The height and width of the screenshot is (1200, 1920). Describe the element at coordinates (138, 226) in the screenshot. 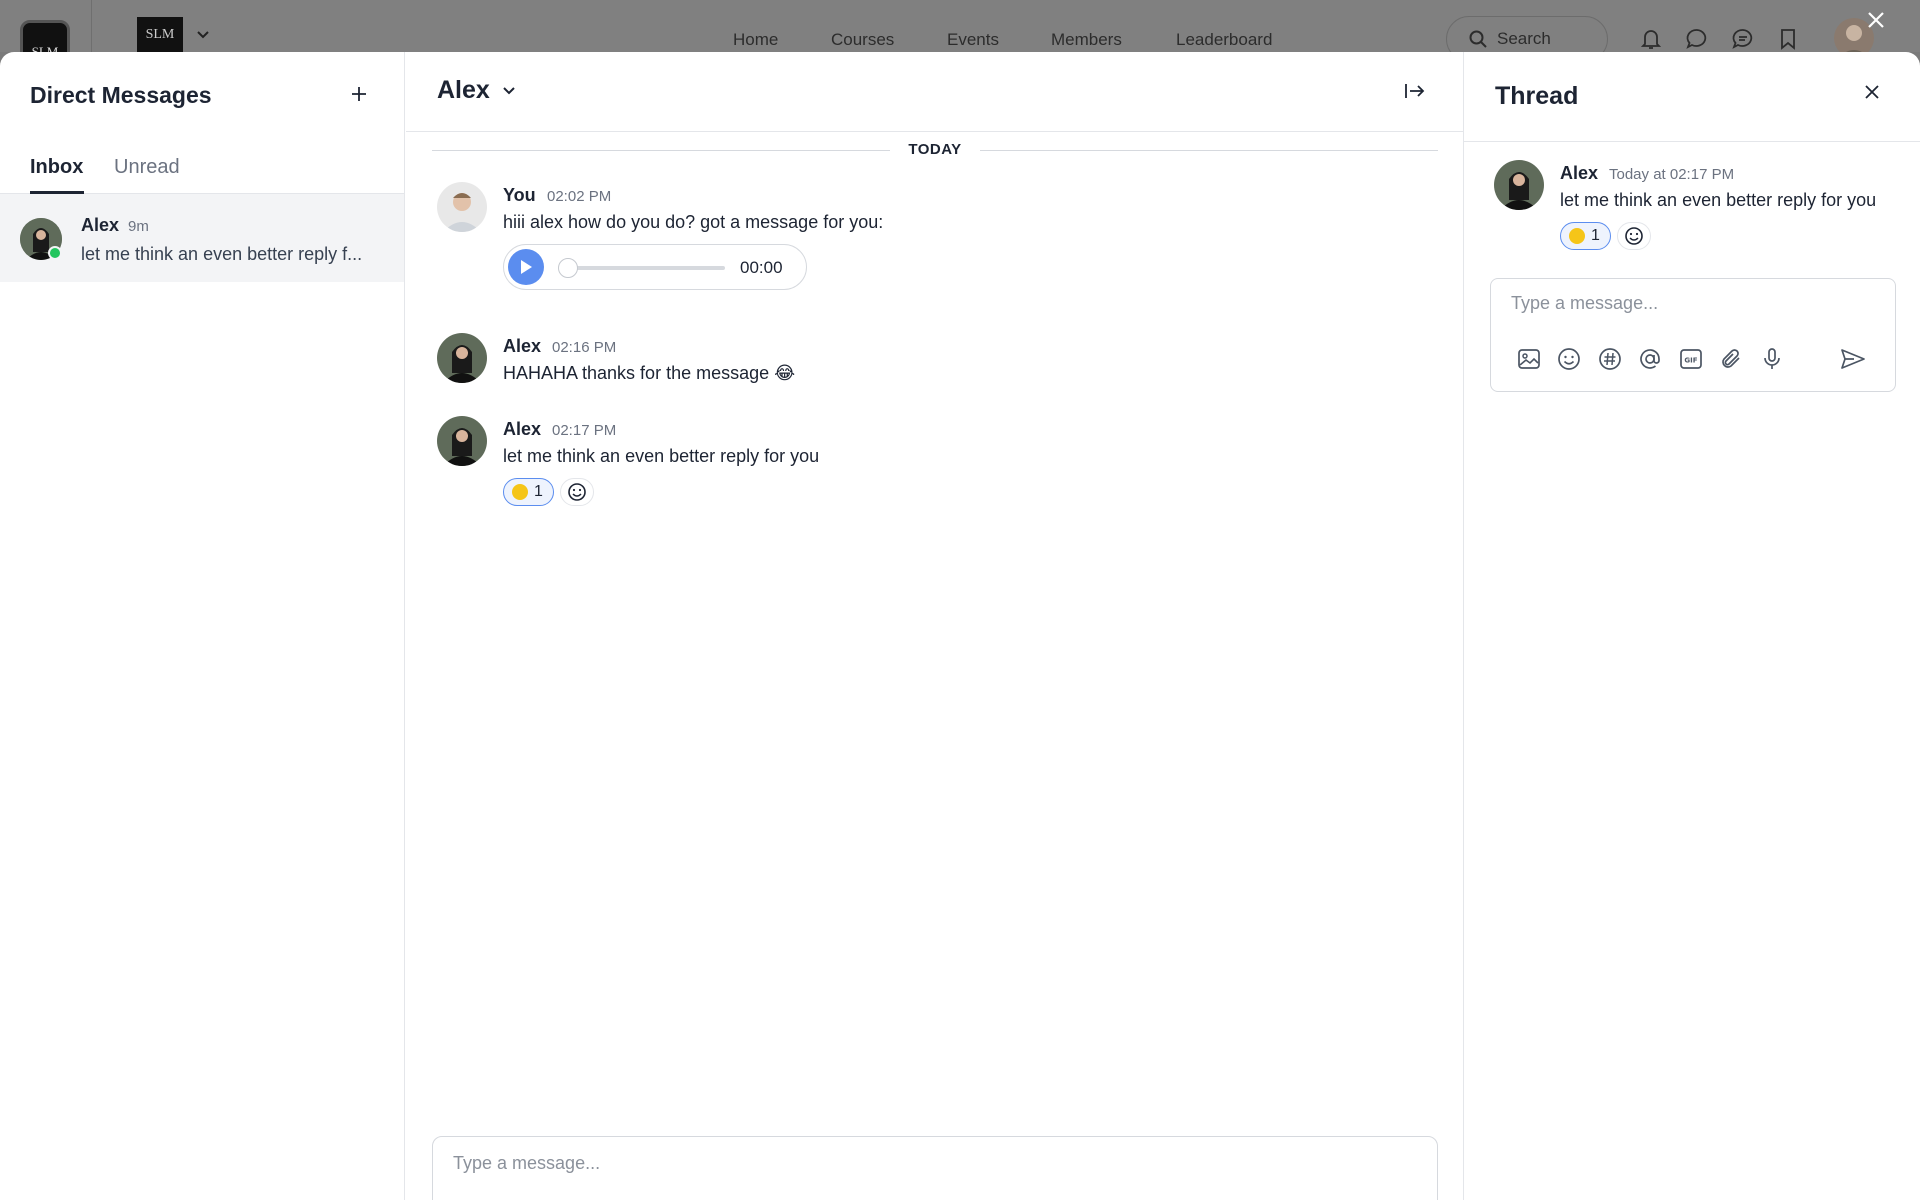

I see `conversation-time: 9m` at that location.